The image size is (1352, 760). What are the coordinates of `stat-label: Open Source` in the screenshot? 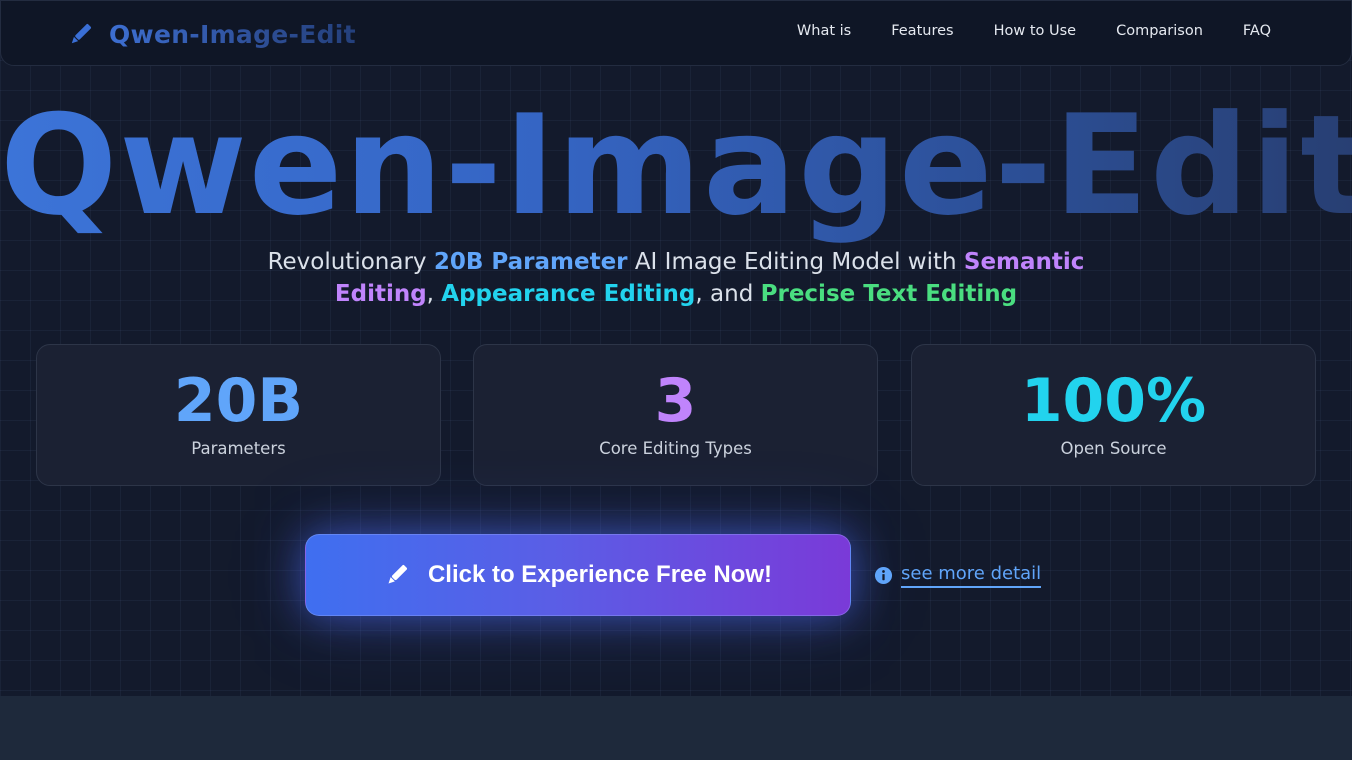 It's located at (1113, 448).